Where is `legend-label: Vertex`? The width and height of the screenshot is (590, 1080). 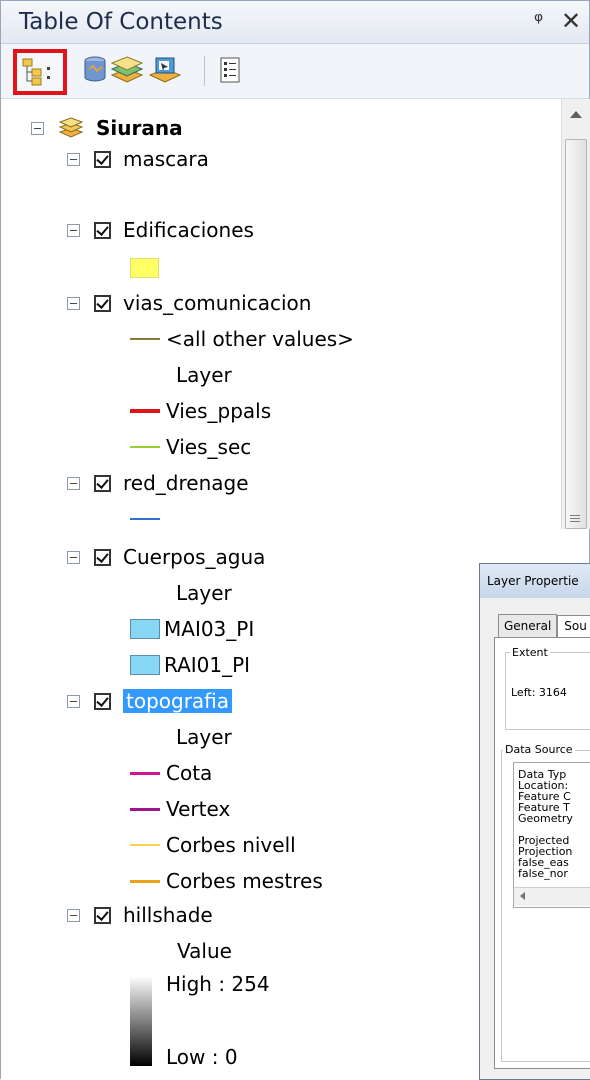
legend-label: Vertex is located at coordinates (198, 809).